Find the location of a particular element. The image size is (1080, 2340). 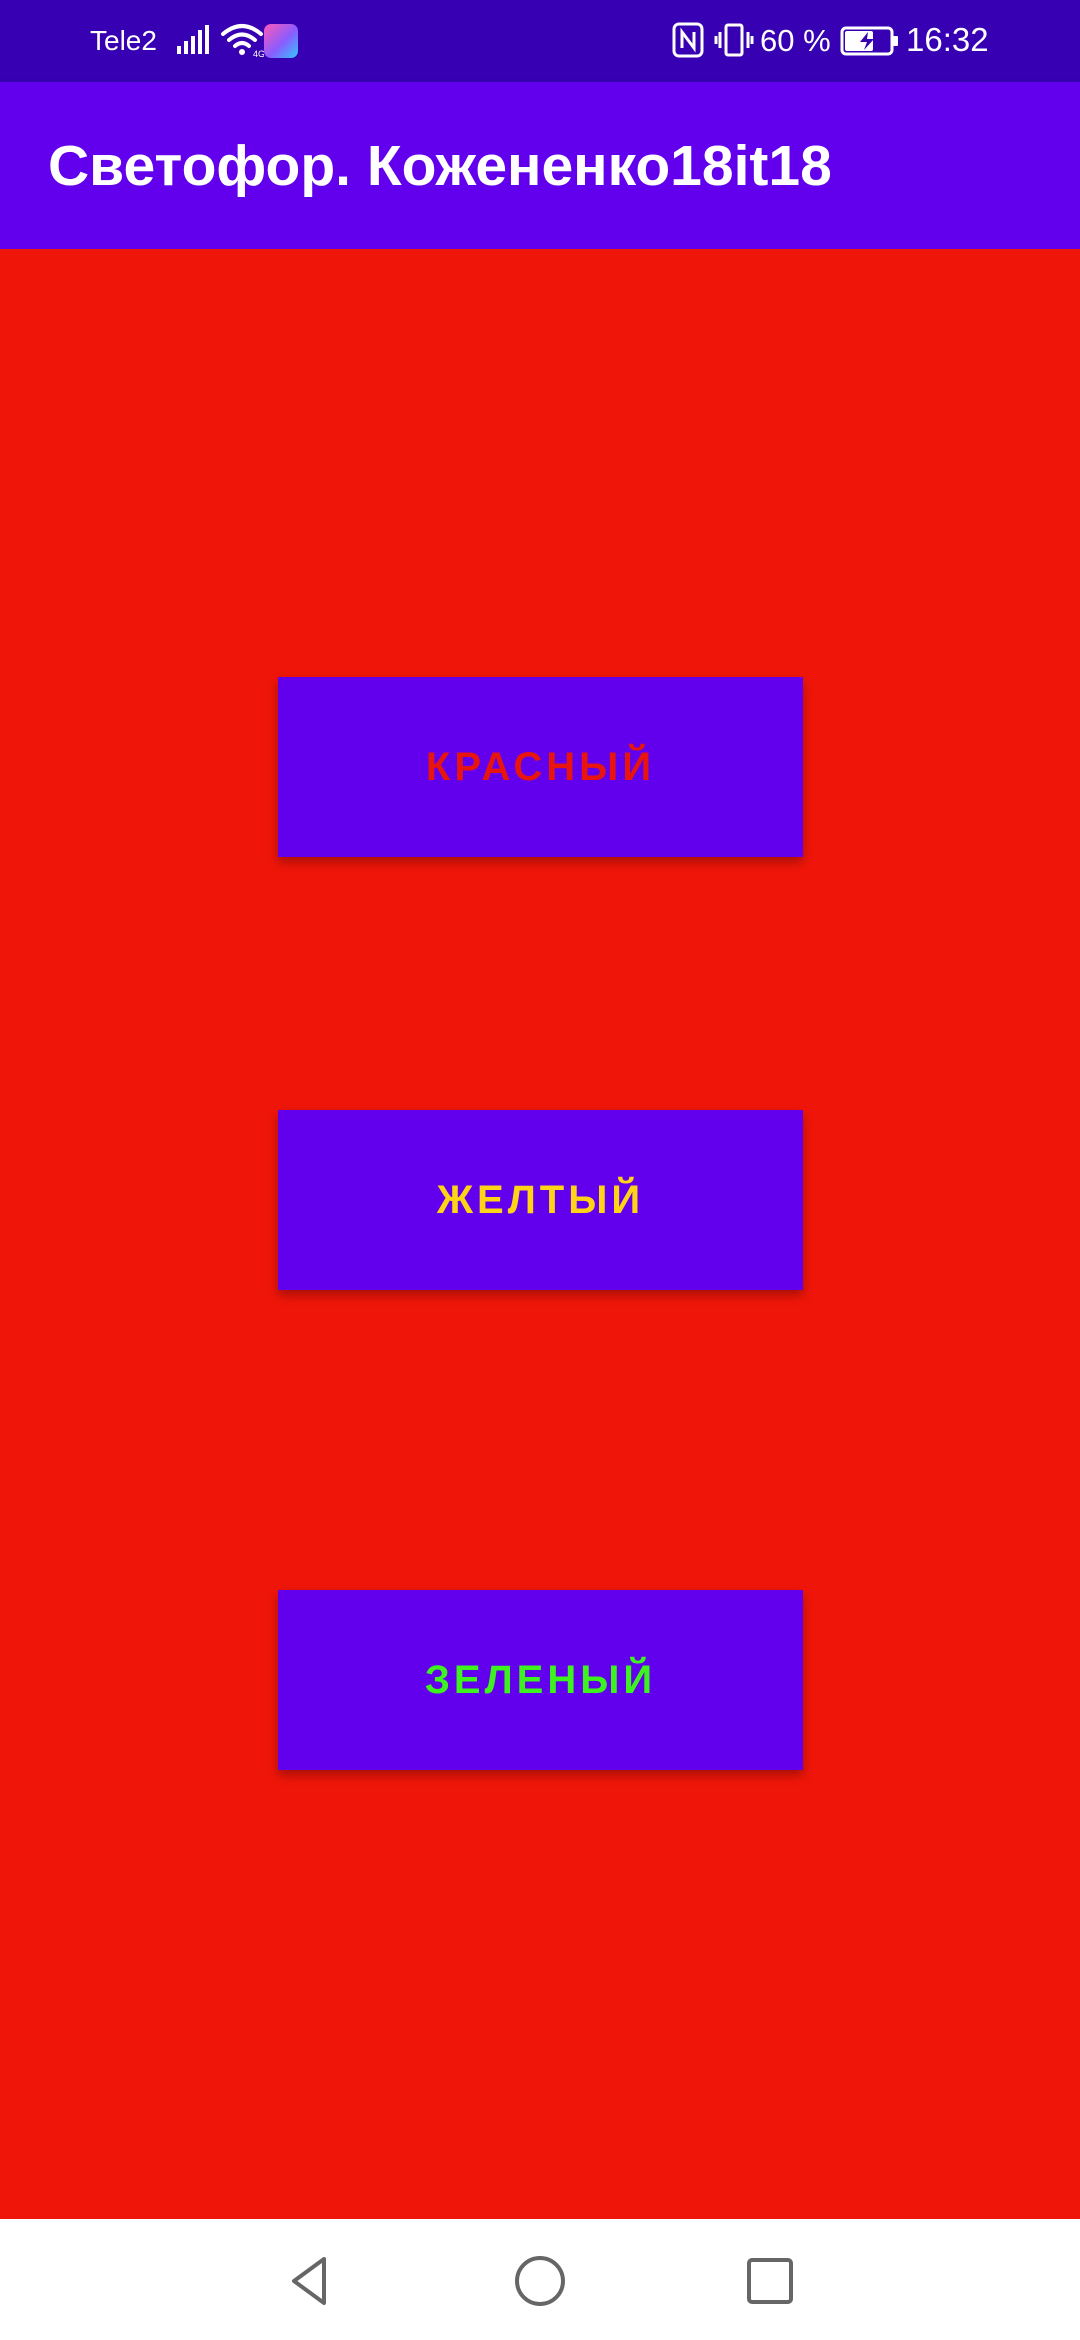

wifi-icon: 4G is located at coordinates (242, 41).